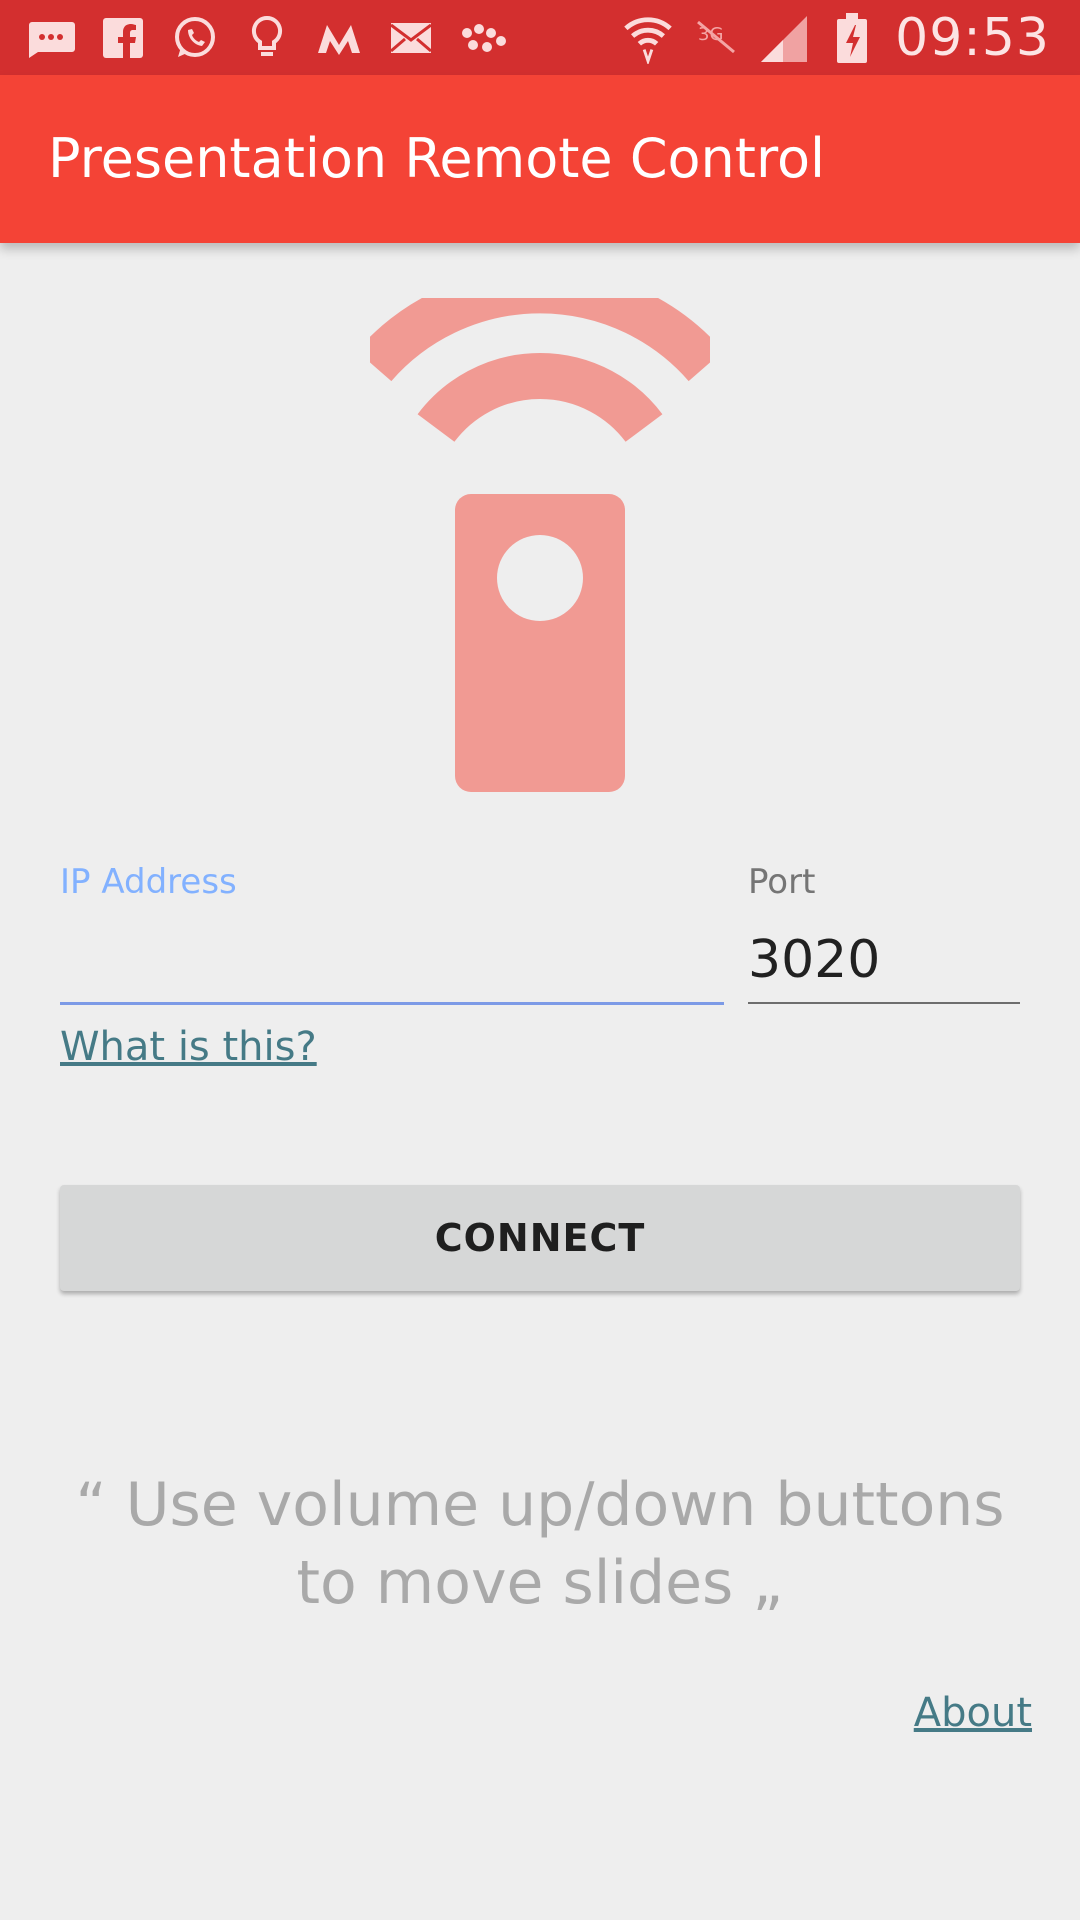 The height and width of the screenshot is (1920, 1080). I want to click on system-status-icons: 3G 09:53, so click(836, 38).